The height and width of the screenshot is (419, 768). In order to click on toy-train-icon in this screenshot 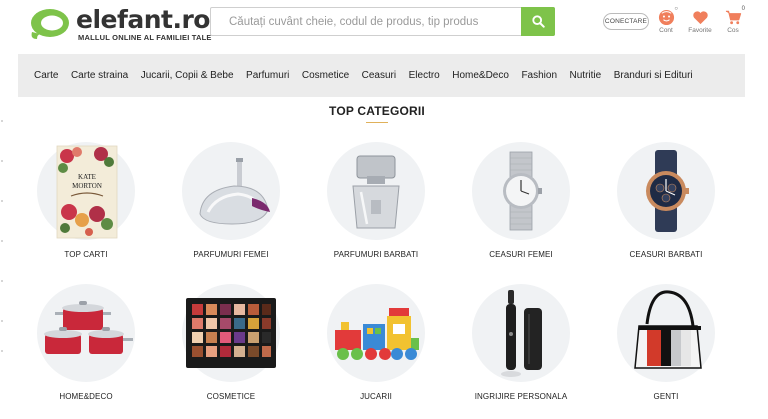, I will do `click(377, 334)`.